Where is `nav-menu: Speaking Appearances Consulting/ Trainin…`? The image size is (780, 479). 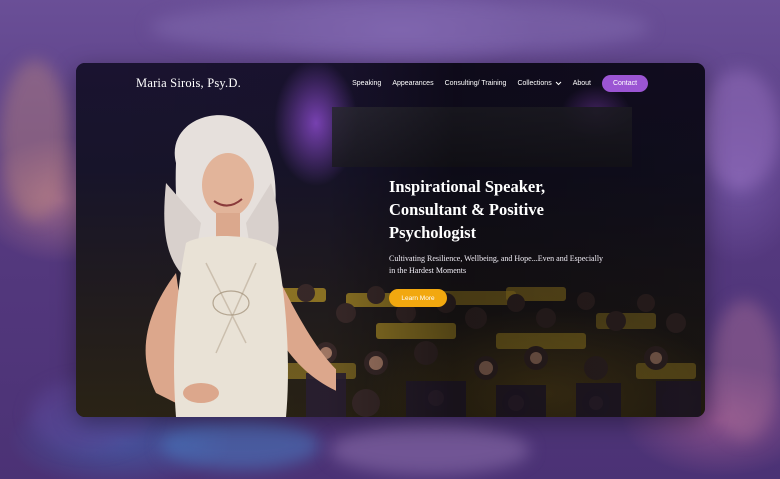
nav-menu: Speaking Appearances Consulting/ Trainin… is located at coordinates (494, 83).